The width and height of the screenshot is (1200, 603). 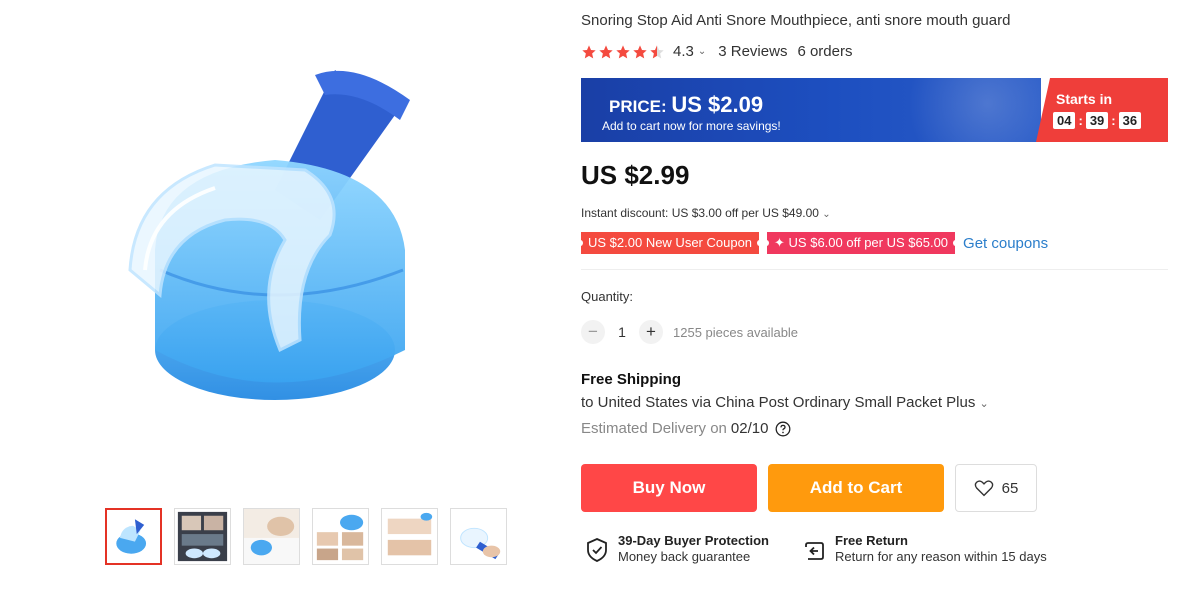 I want to click on increase-quantity-button: +, so click(x=651, y=332).